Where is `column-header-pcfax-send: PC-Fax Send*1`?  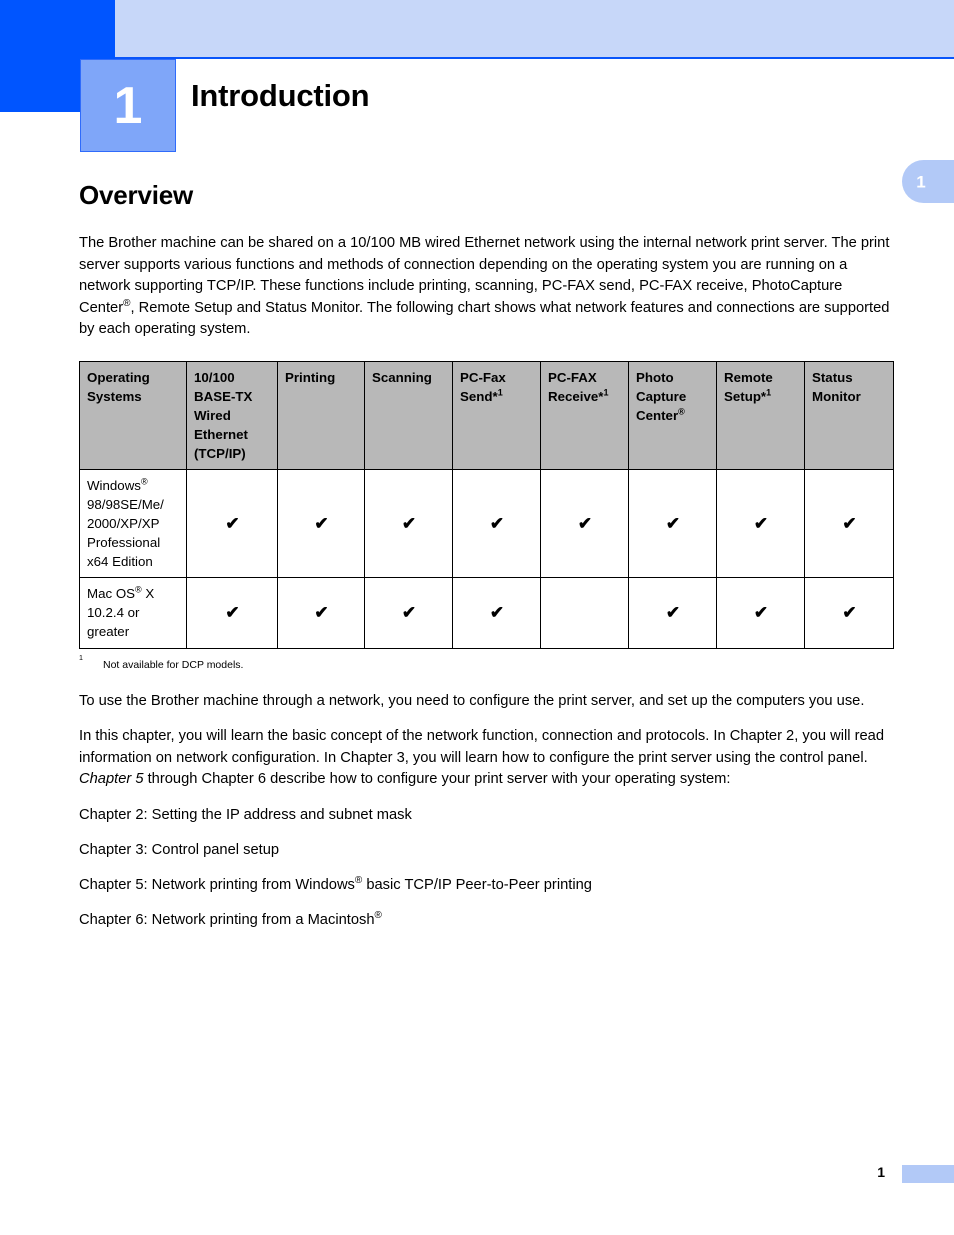
column-header-pcfax-send: PC-Fax Send*1 is located at coordinates (496, 415).